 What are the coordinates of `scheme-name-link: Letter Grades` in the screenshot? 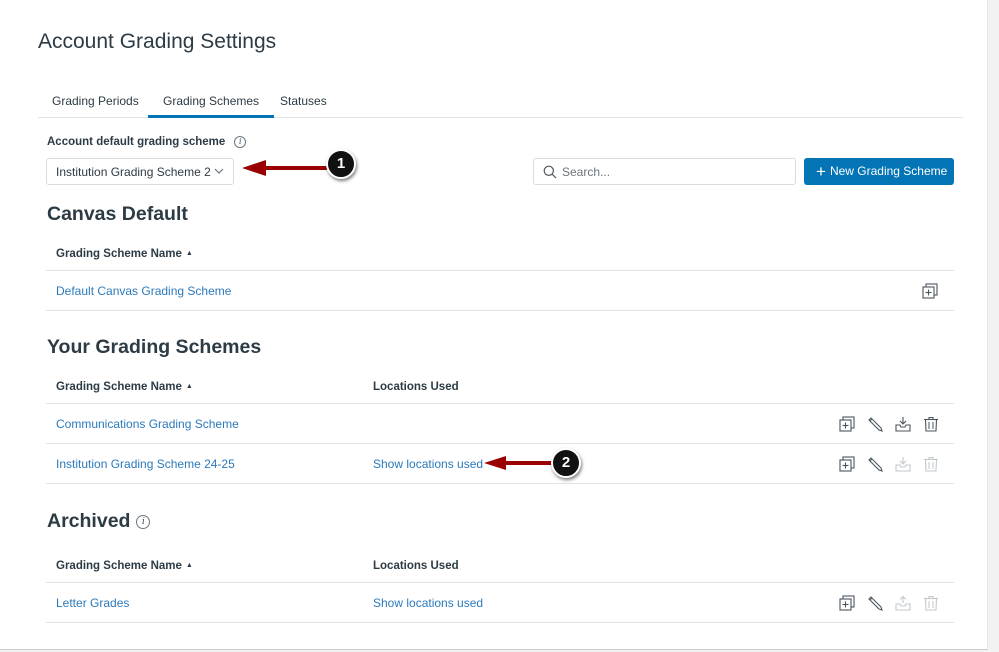 It's located at (92, 603).